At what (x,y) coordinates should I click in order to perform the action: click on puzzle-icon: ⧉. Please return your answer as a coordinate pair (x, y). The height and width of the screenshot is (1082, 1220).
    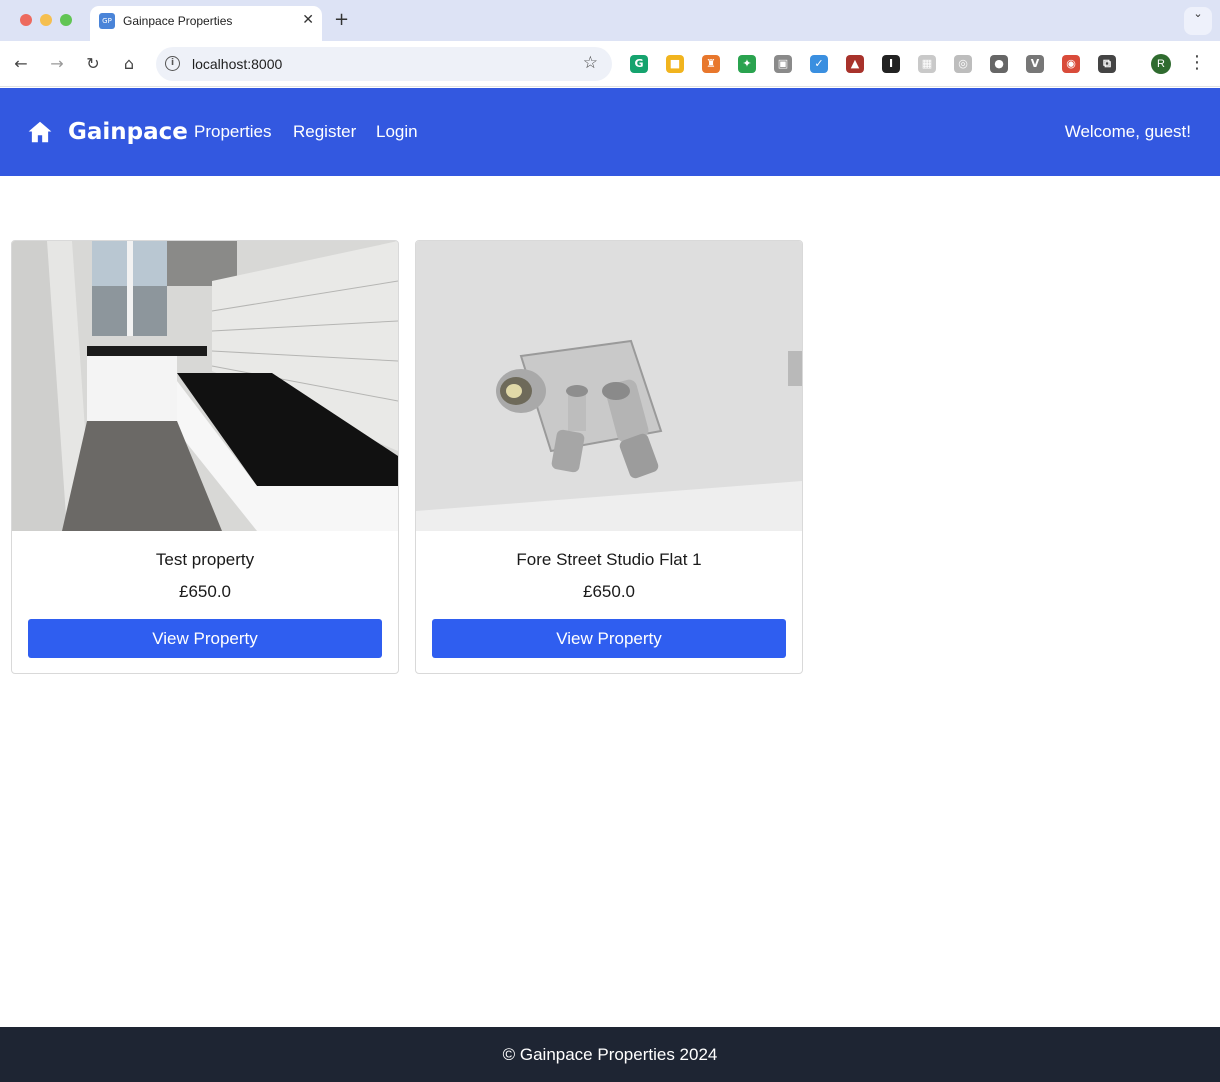
    Looking at the image, I should click on (1107, 64).